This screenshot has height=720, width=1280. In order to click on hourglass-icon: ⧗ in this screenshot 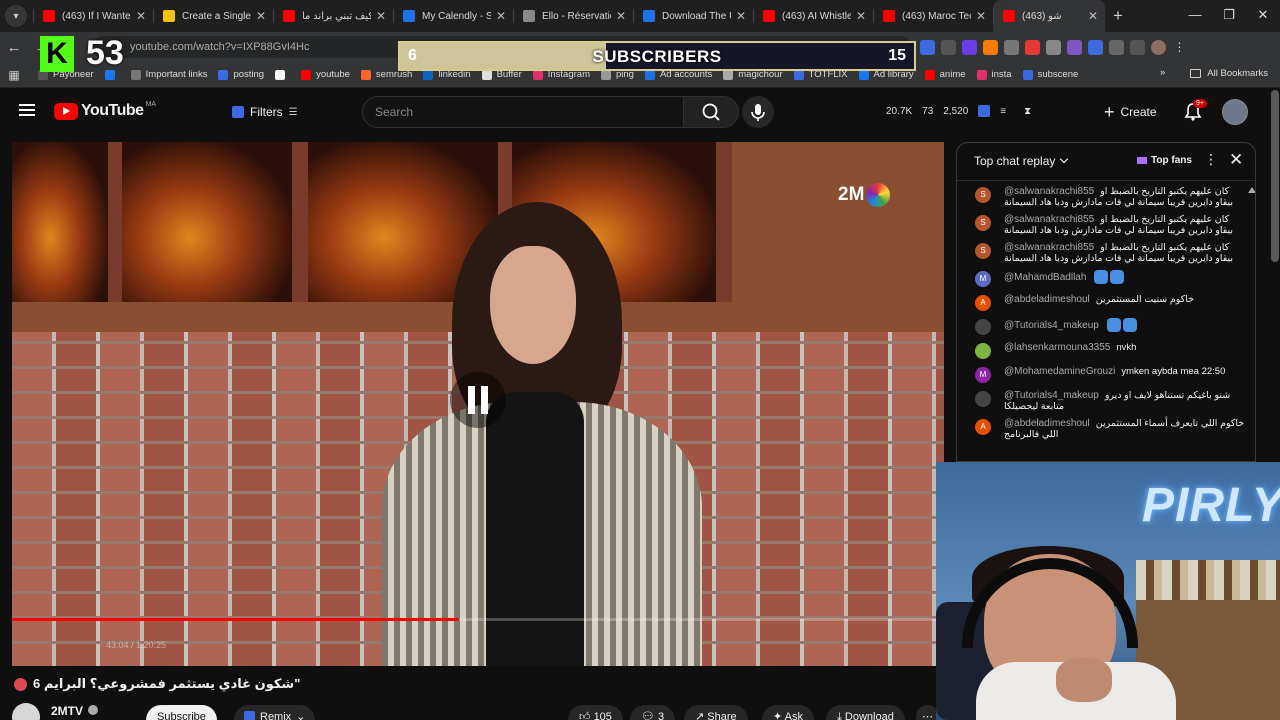, I will do `click(1027, 111)`.